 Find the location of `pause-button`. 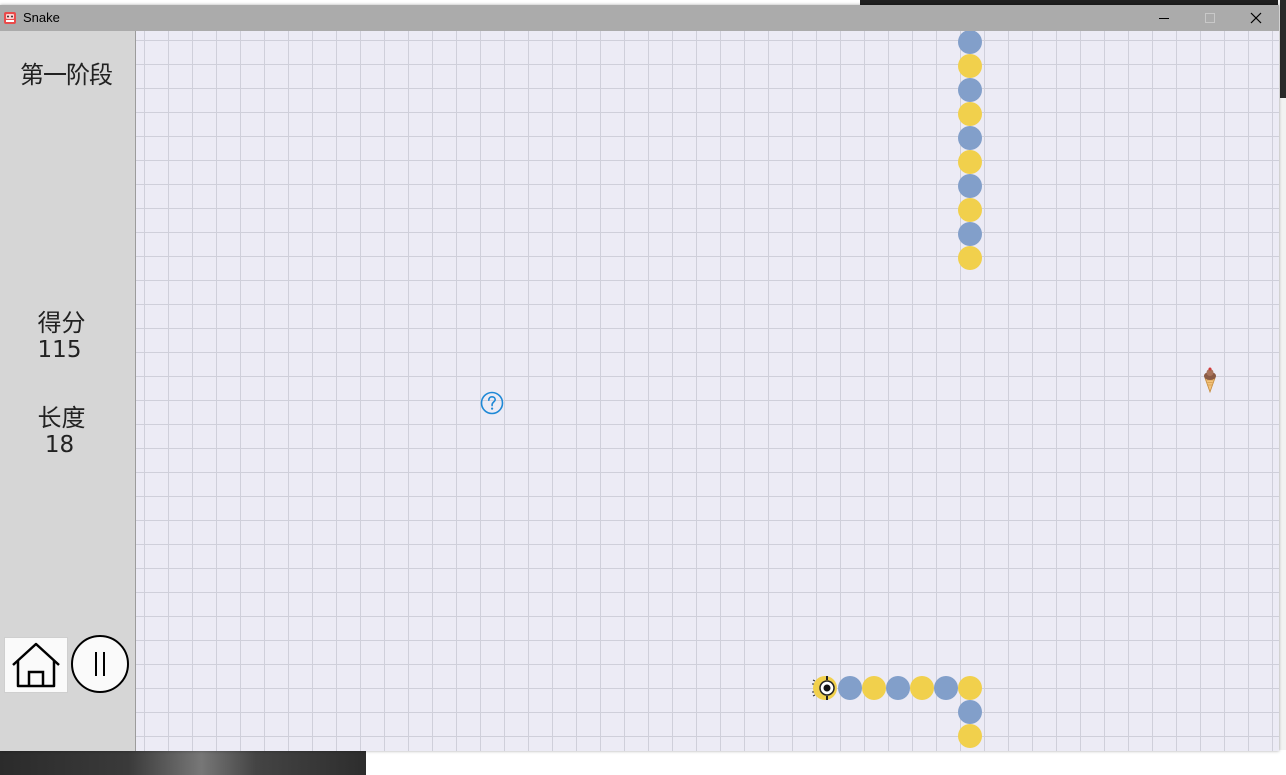

pause-button is located at coordinates (100, 664).